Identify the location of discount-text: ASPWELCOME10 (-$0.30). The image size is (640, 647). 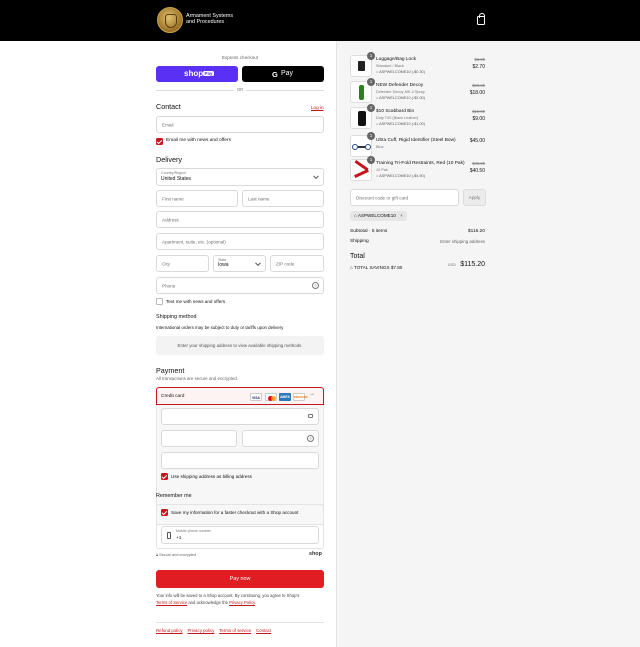
(402, 71).